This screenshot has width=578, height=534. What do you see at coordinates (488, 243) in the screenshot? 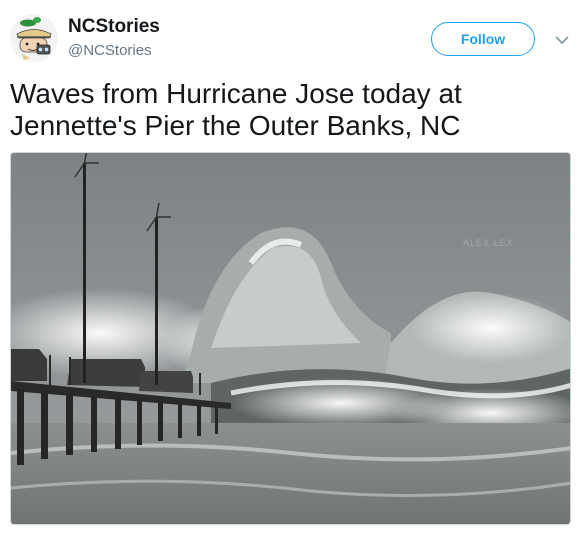
I see `photo-watermark: ALEX LEX` at bounding box center [488, 243].